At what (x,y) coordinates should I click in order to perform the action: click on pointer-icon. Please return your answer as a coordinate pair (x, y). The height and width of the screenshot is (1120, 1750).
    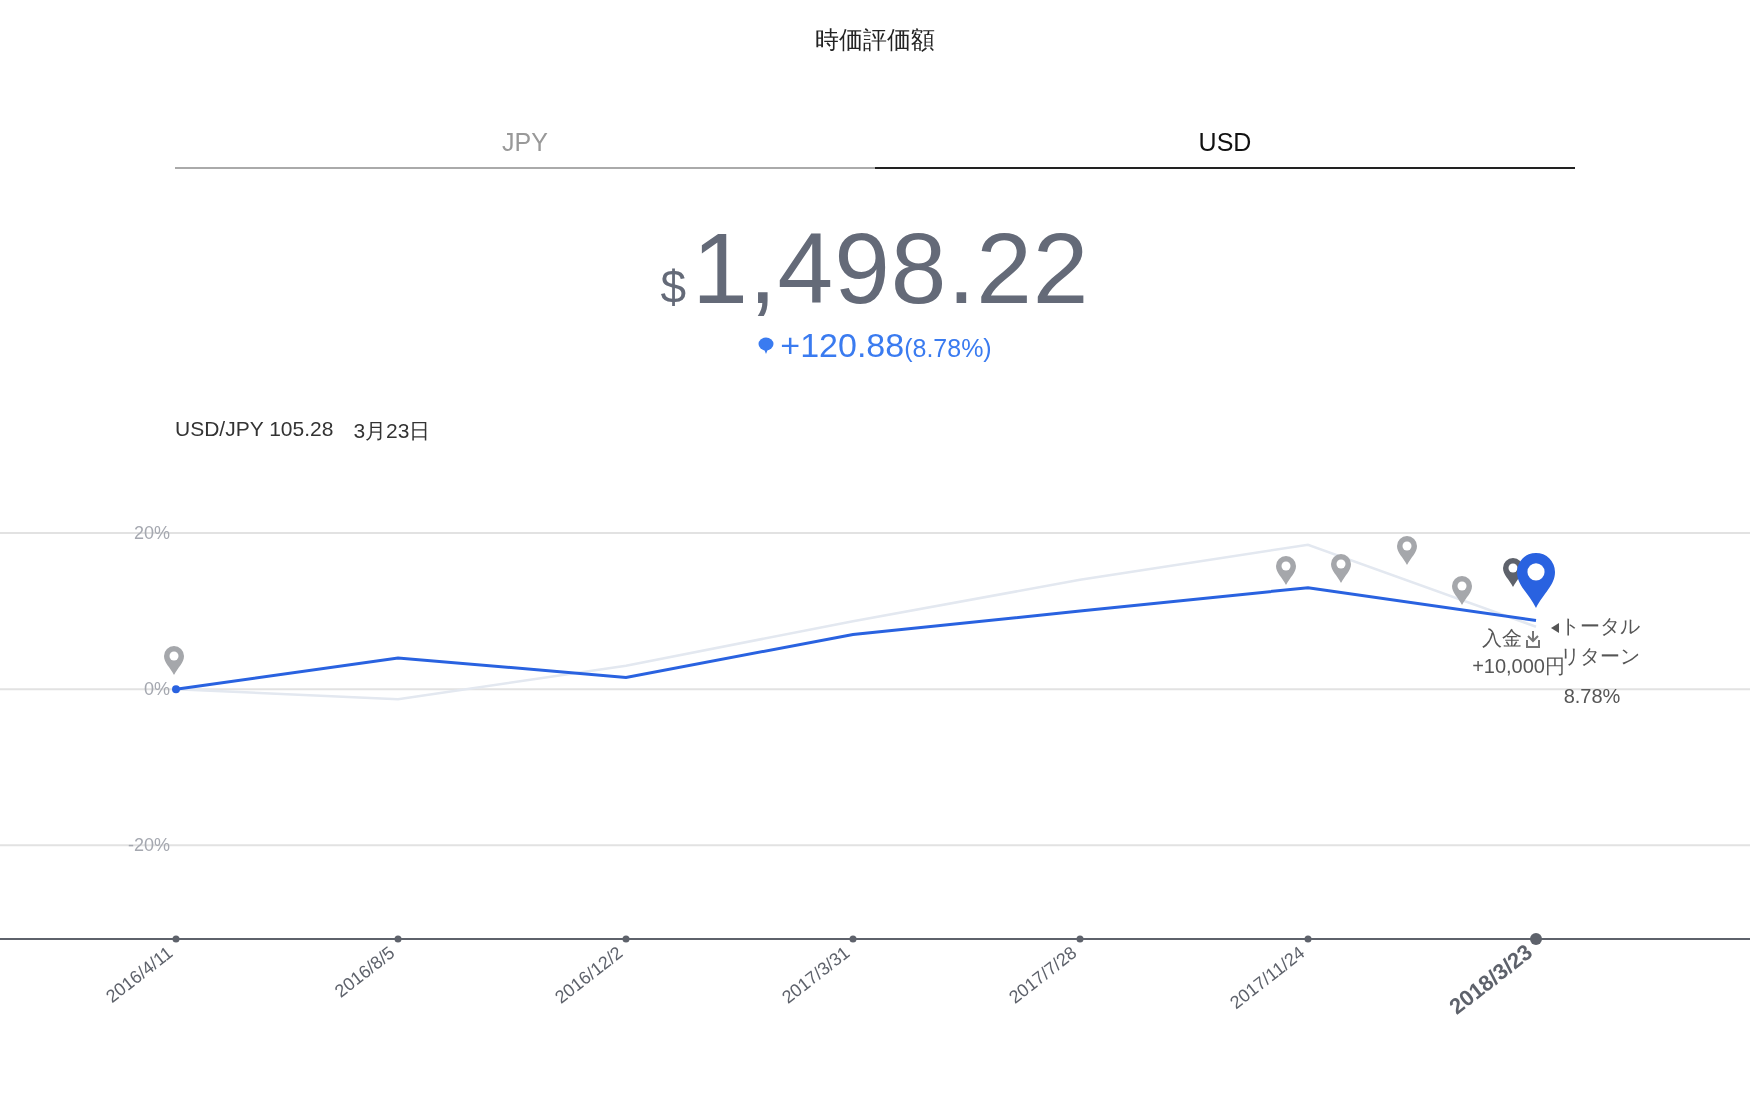
    Looking at the image, I should click on (1555, 628).